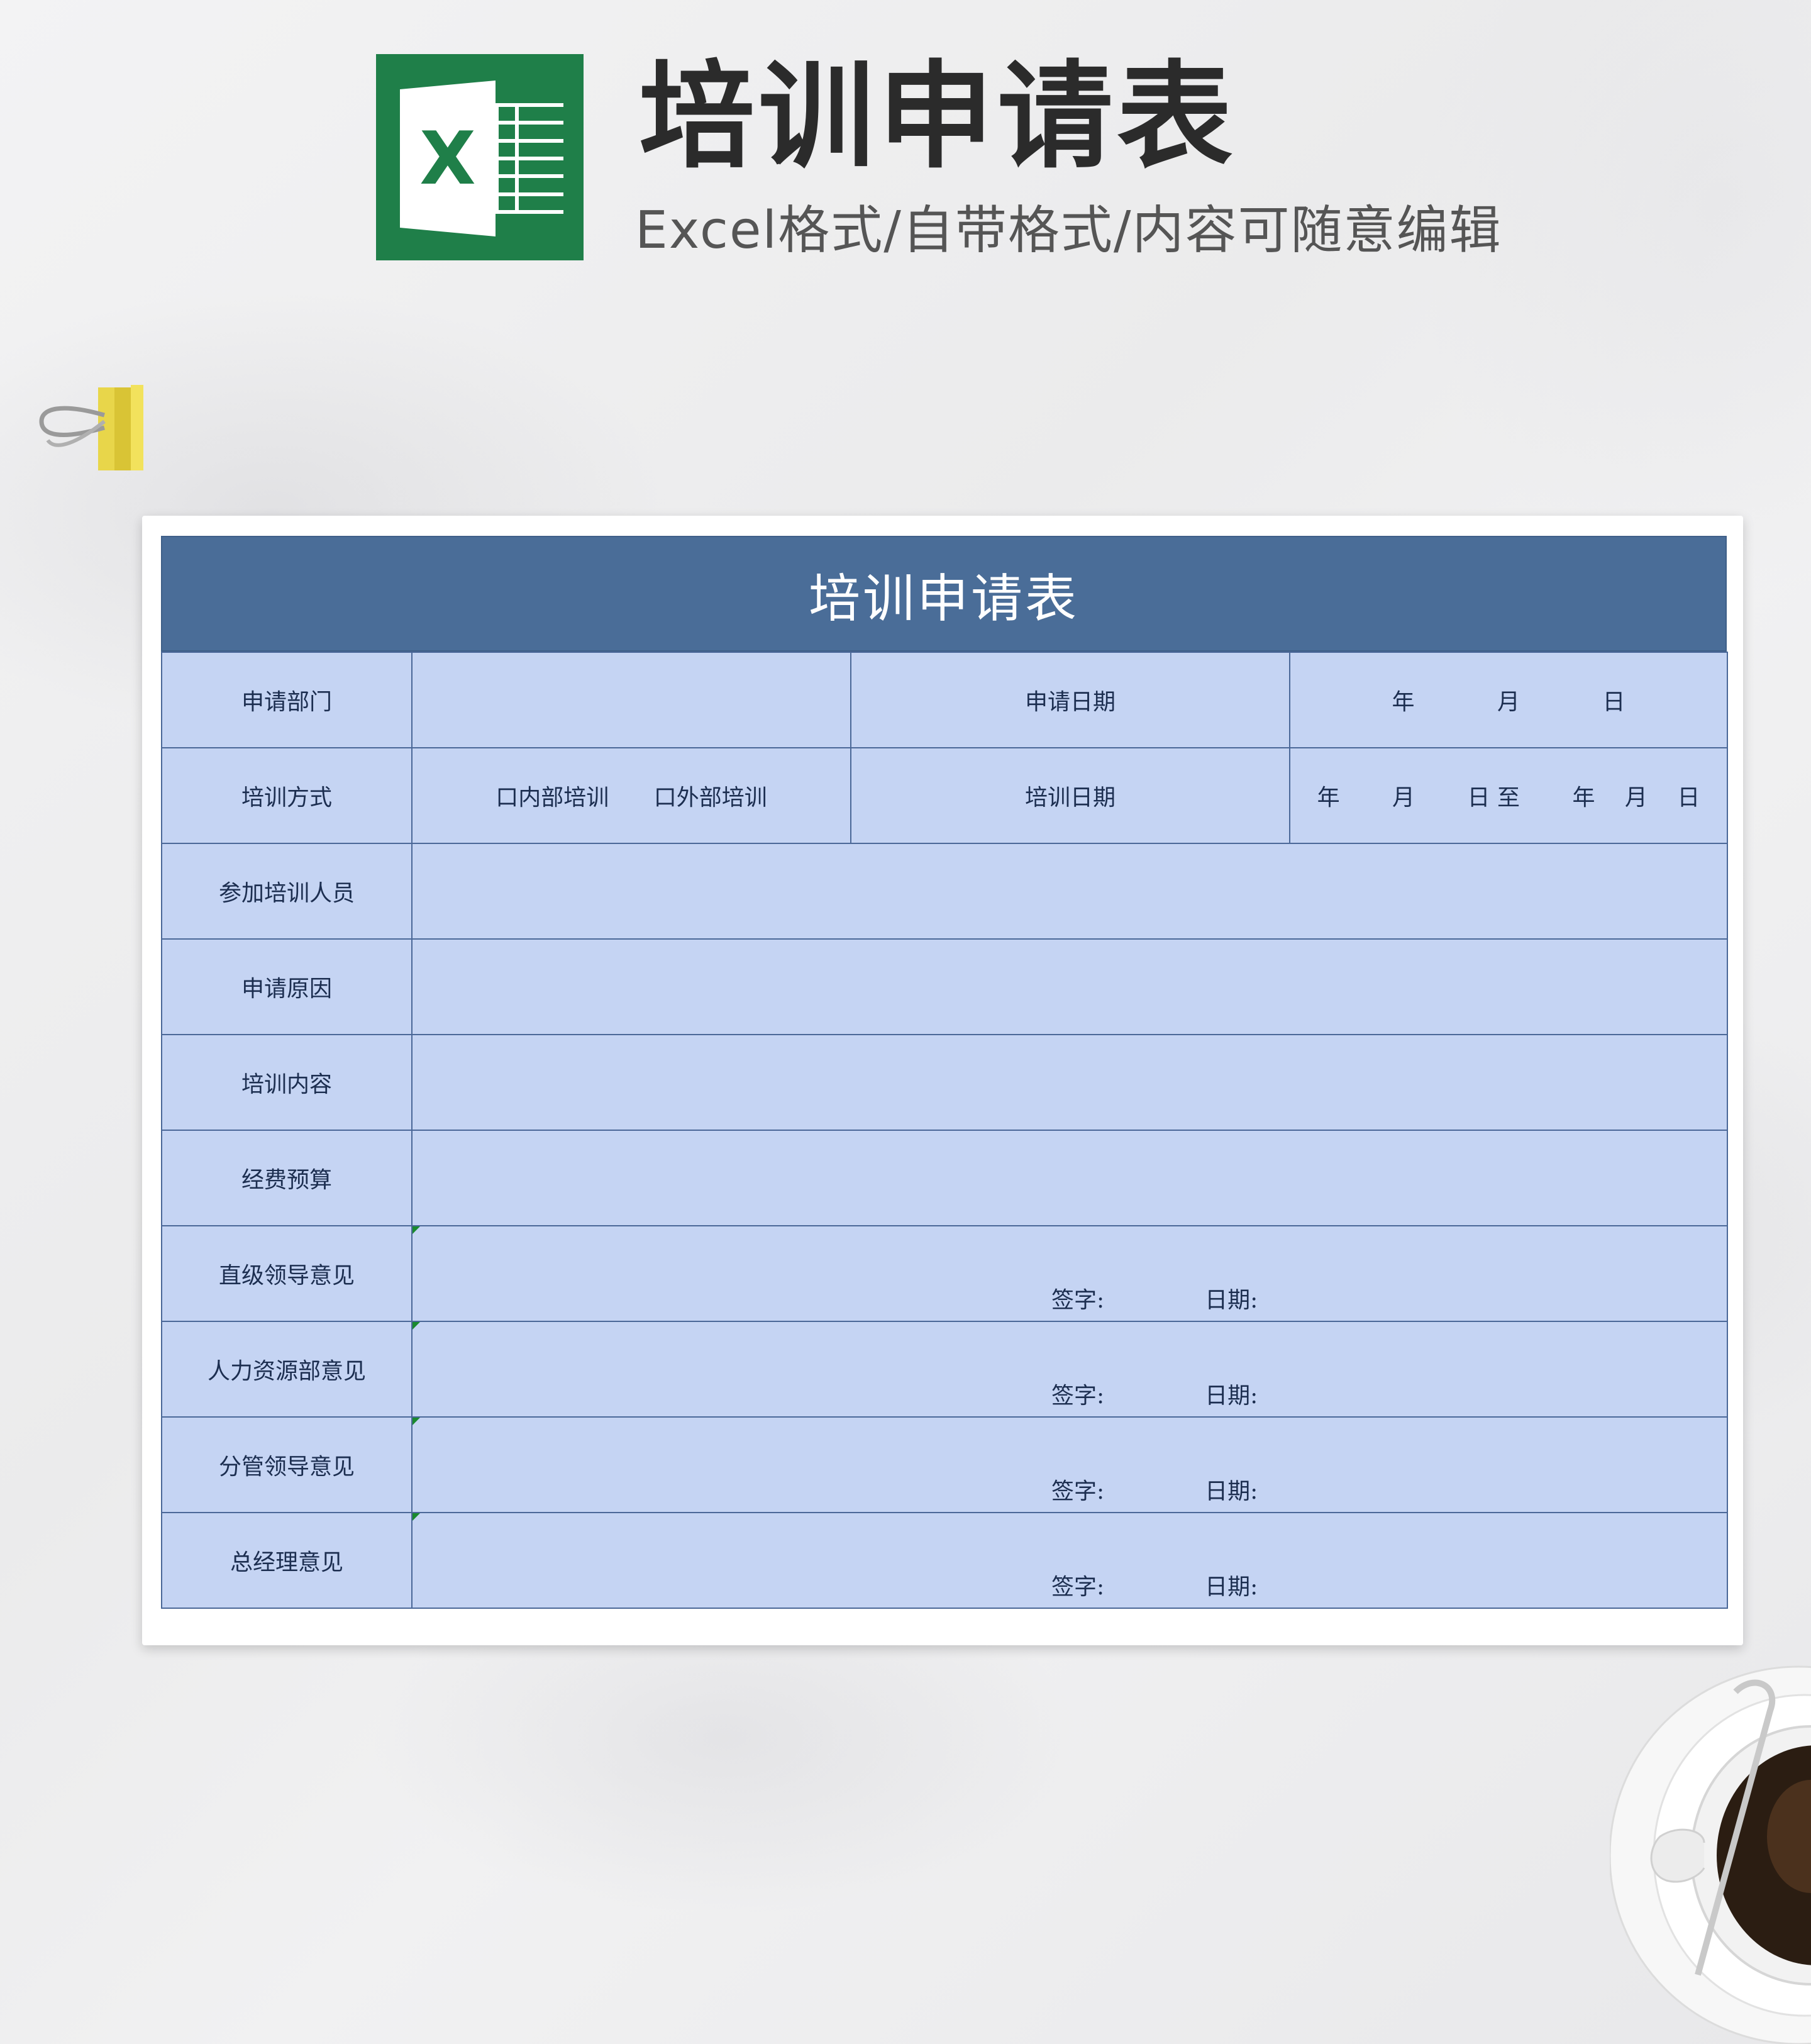 This screenshot has height=2044, width=1811. I want to click on external-training-checkbox: 口外部培训, so click(711, 798).